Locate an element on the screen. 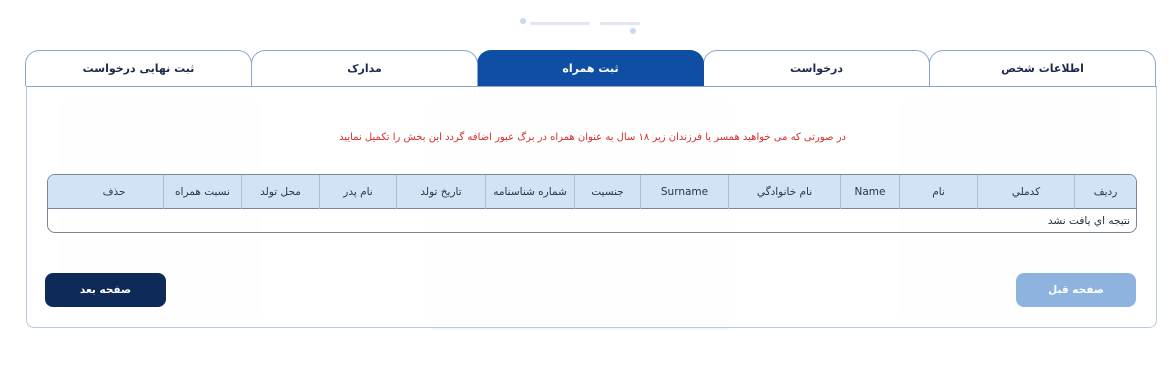 This screenshot has height=367, width=1173. col-first-name: نام is located at coordinates (938, 192).